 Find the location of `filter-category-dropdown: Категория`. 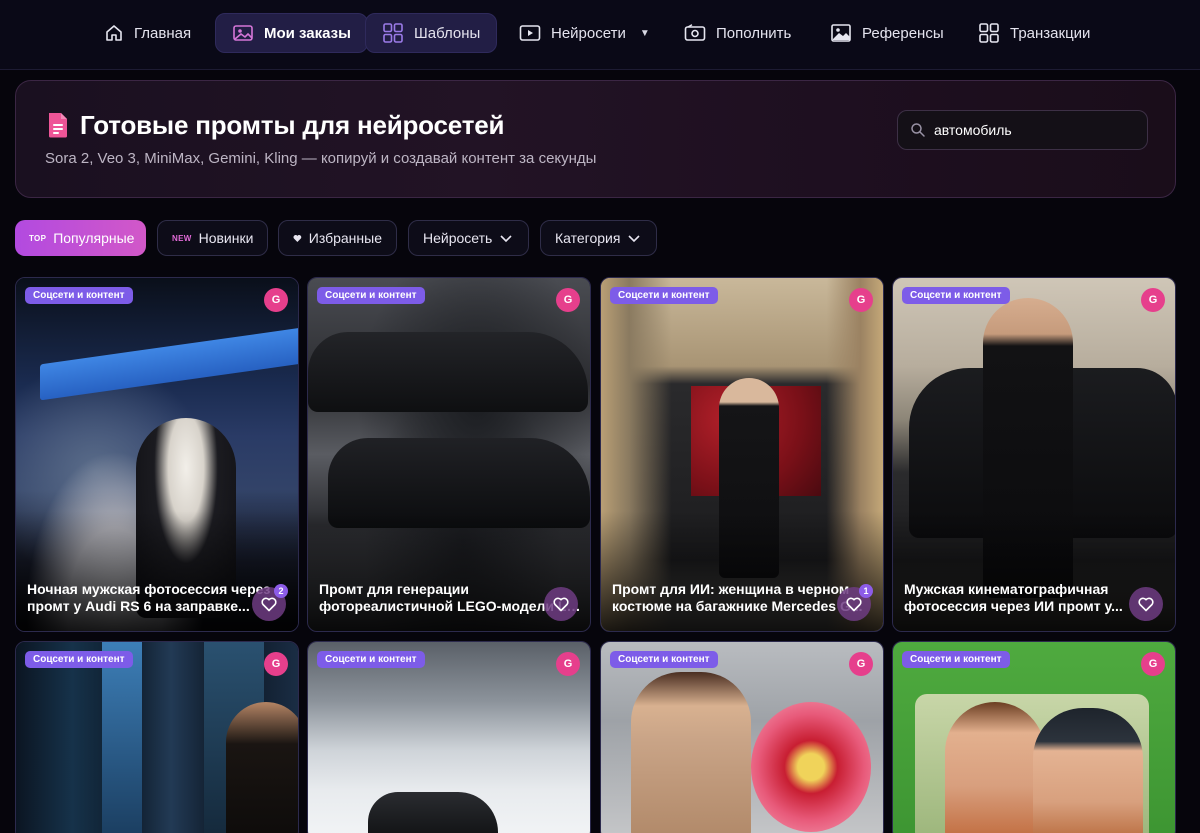

filter-category-dropdown: Категория is located at coordinates (598, 238).